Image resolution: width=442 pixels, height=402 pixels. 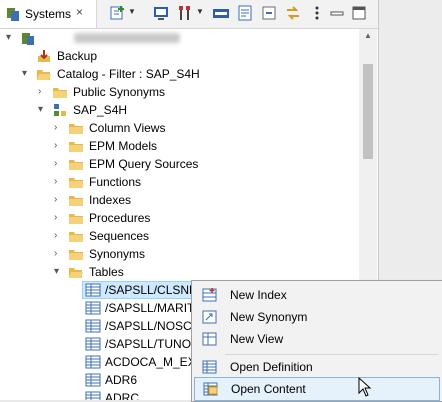 I want to click on tree-label: EPM Models, so click(x=123, y=146).